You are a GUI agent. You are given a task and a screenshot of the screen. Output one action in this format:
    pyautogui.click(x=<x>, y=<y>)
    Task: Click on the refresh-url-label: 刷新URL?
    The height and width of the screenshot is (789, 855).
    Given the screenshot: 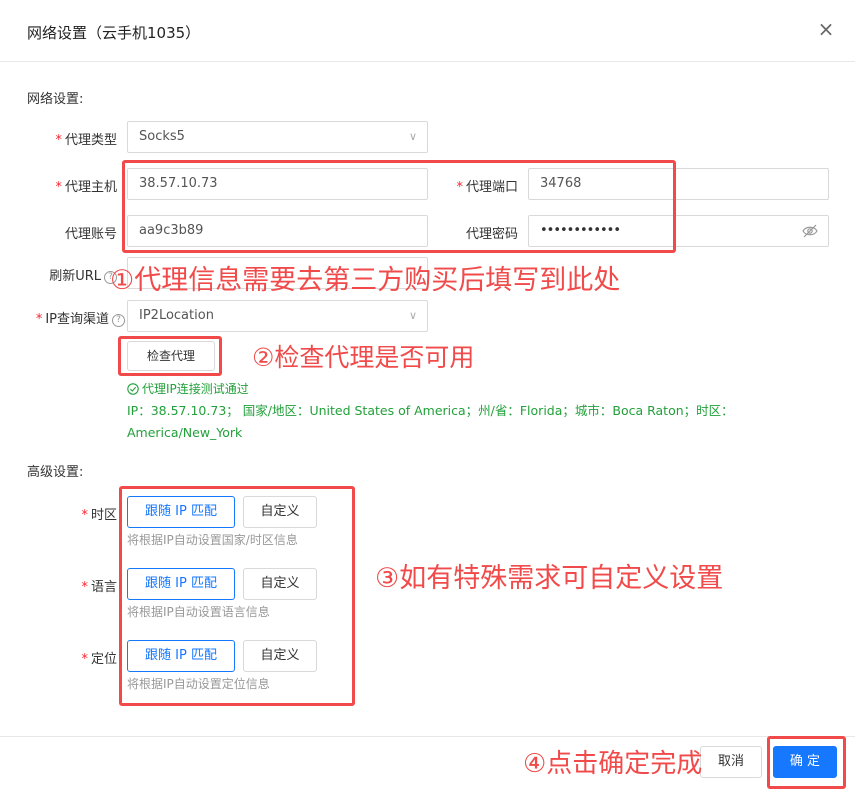 What is the action you would take?
    pyautogui.click(x=68, y=274)
    